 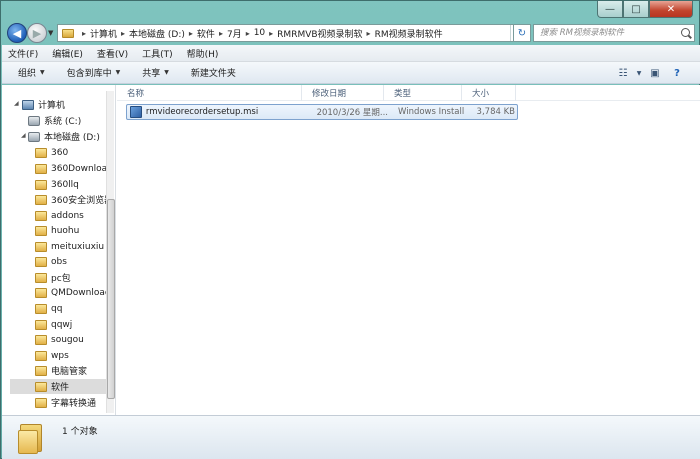 I want to click on new-folder-button: 新建文件夹, so click(x=213, y=72).